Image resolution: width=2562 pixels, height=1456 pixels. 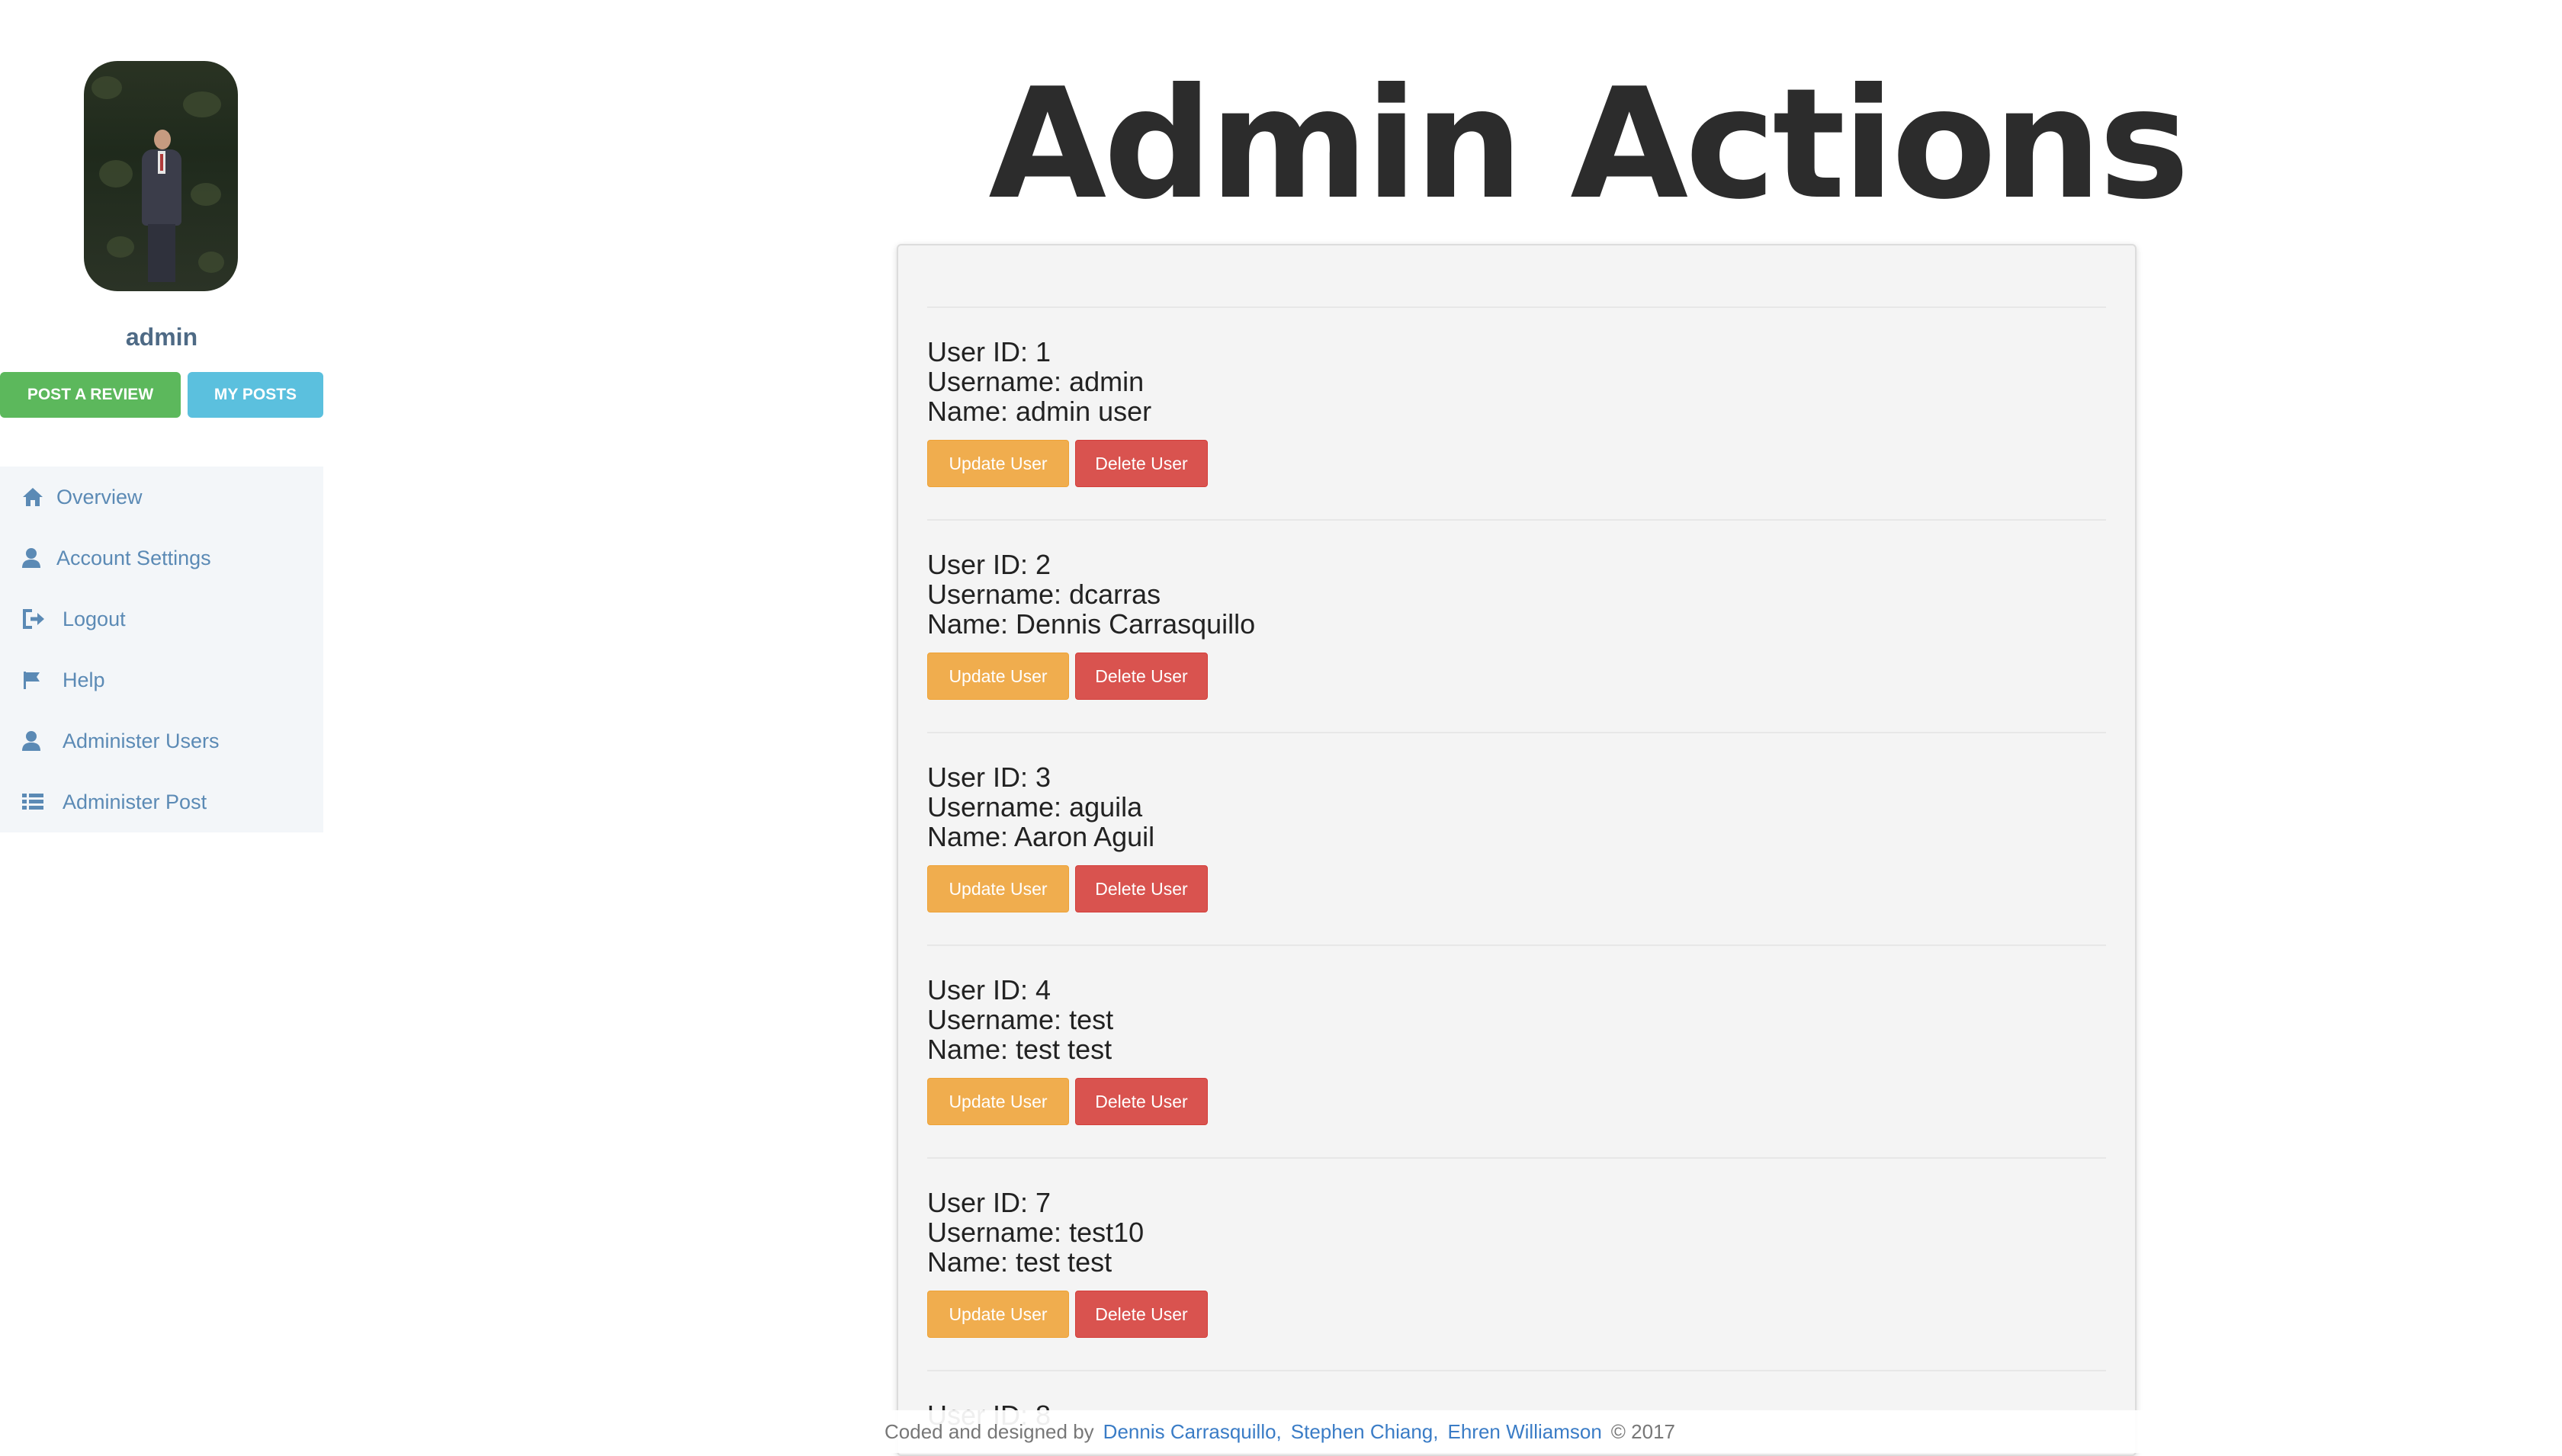 What do you see at coordinates (1044, 594) in the screenshot?
I see `user-username: Username: dcarras` at bounding box center [1044, 594].